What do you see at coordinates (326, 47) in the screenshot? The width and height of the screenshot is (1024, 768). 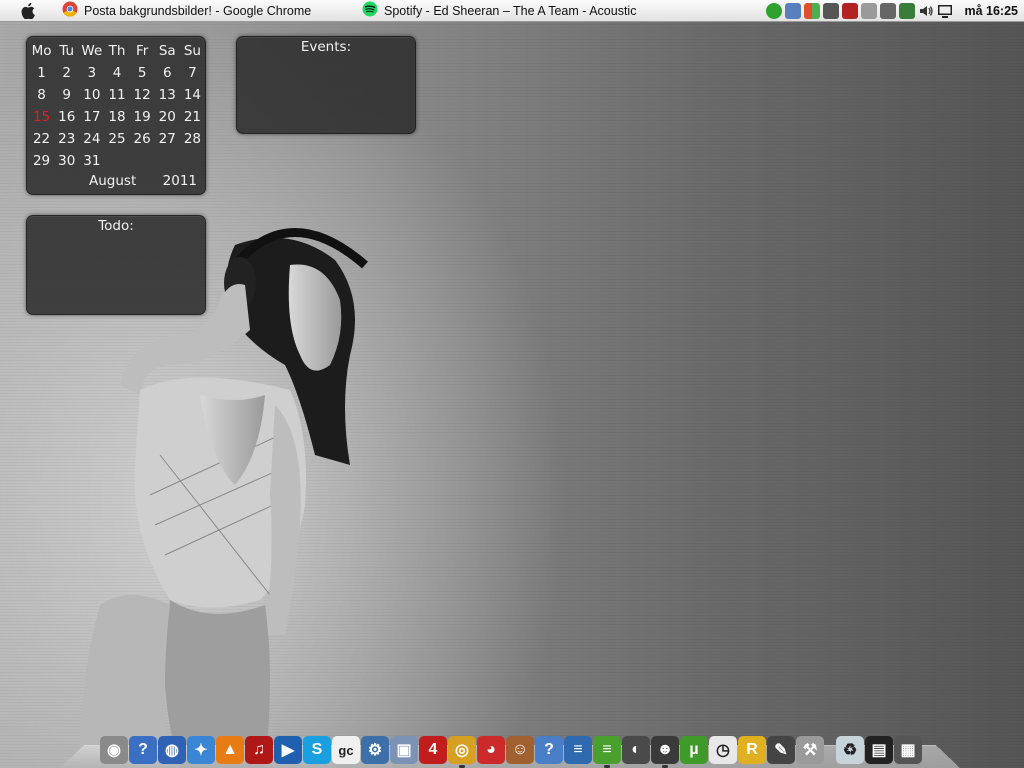 I see `events-title: Events:` at bounding box center [326, 47].